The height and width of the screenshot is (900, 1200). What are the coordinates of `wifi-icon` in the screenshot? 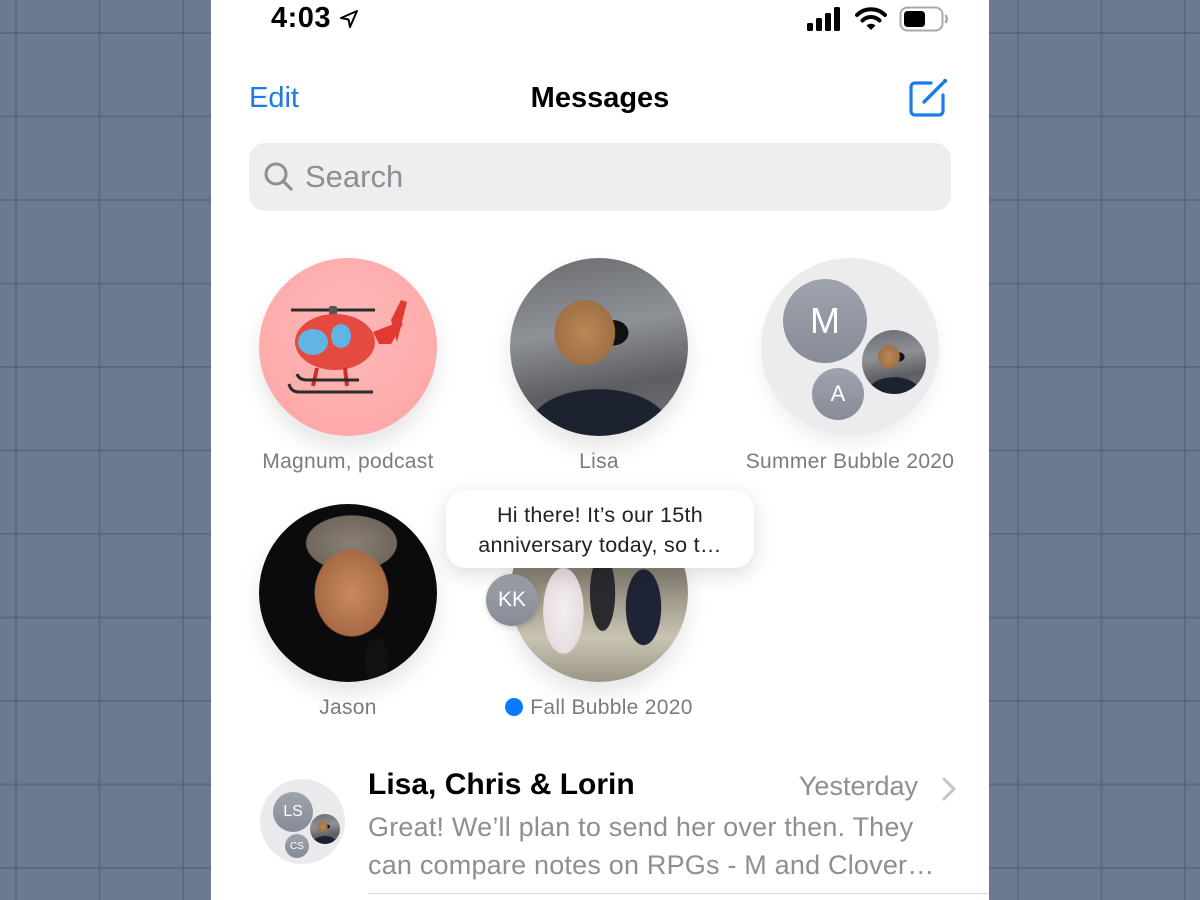 It's located at (871, 18).